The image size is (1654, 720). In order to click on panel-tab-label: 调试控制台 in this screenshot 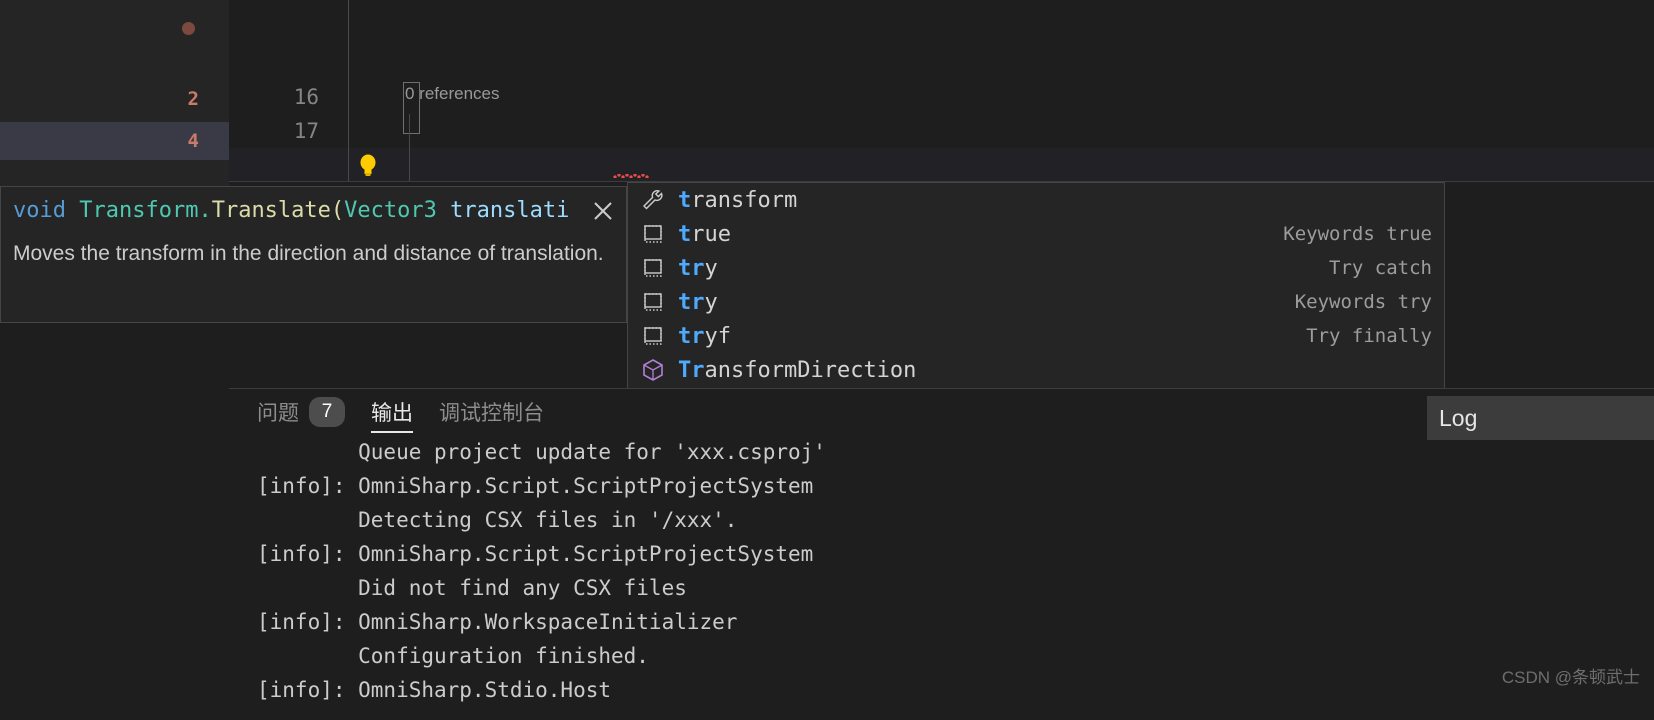, I will do `click(491, 413)`.